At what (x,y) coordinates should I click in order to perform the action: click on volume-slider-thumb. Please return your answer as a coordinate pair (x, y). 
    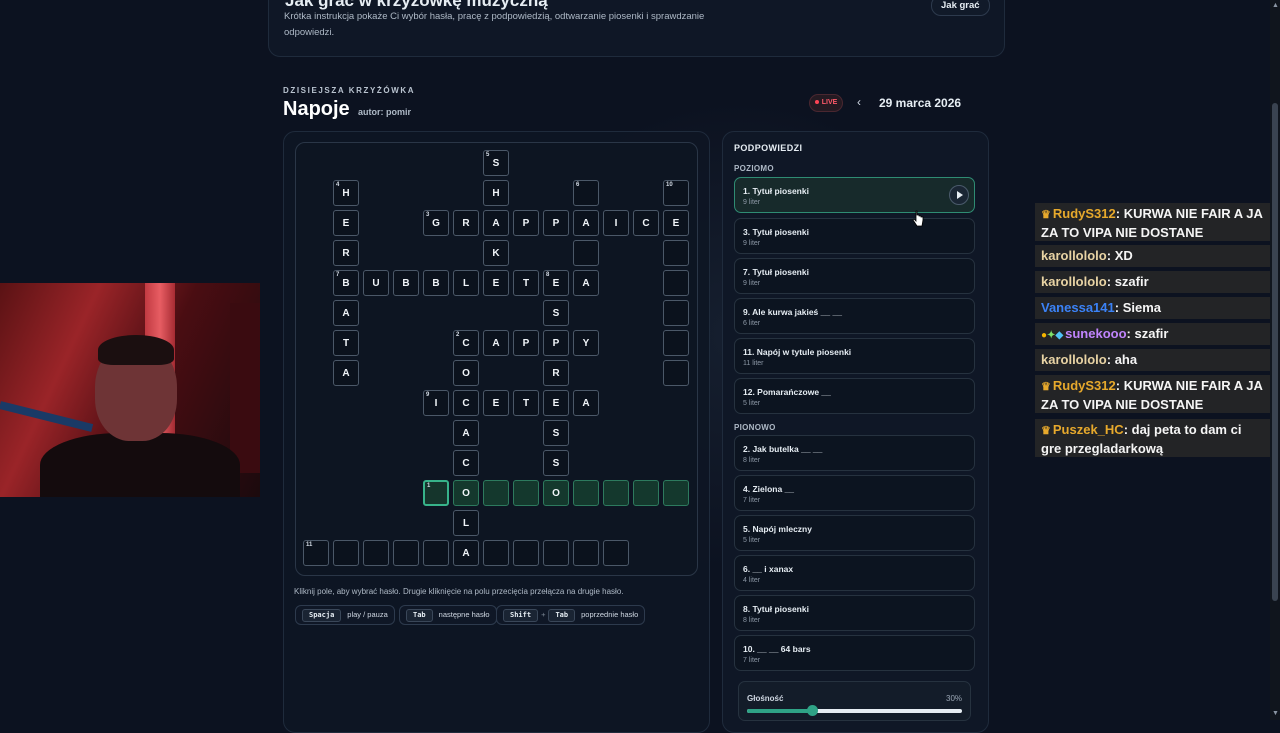
    Looking at the image, I should click on (812, 710).